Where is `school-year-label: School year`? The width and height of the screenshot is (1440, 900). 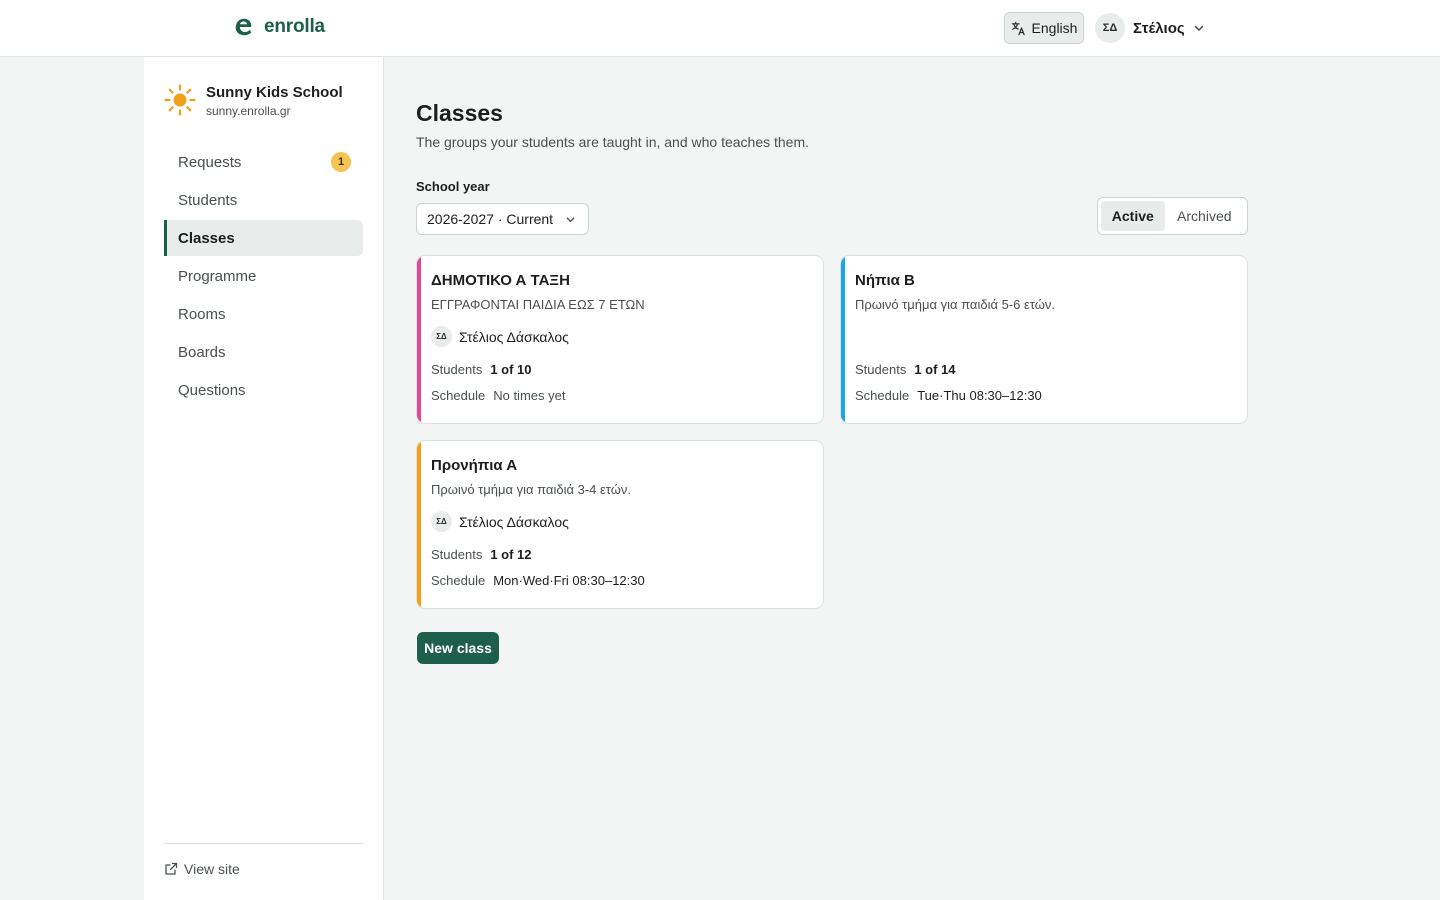
school-year-label: School year is located at coordinates (453, 186).